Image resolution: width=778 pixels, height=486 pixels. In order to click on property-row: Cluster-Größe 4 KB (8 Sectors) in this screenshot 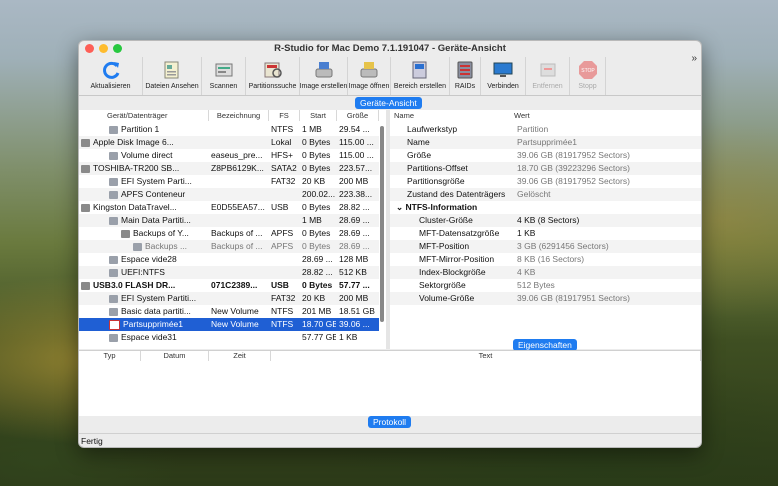, I will do `click(545, 220)`.